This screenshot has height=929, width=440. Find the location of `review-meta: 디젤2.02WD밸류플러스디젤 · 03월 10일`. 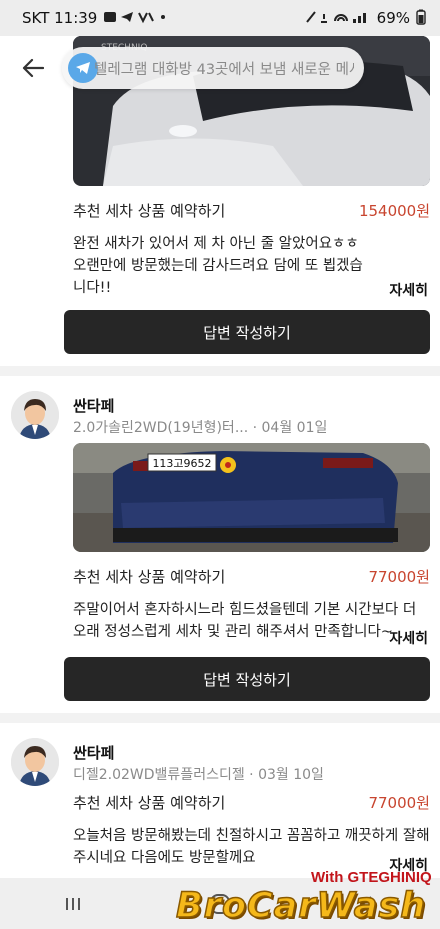

review-meta: 디젤2.02WD밸류플러스디젤 · 03월 10일 is located at coordinates (198, 775).